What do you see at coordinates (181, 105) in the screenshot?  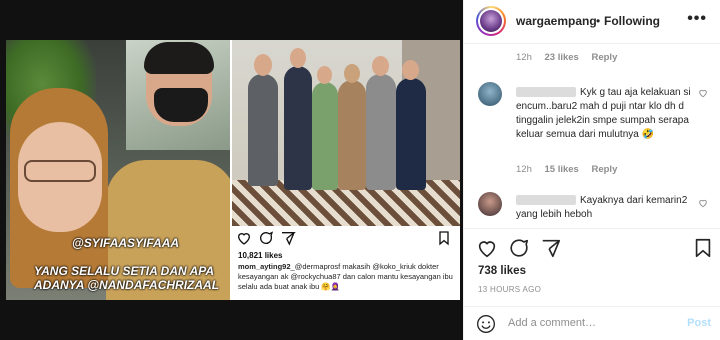 I see `face-mask-shape` at bounding box center [181, 105].